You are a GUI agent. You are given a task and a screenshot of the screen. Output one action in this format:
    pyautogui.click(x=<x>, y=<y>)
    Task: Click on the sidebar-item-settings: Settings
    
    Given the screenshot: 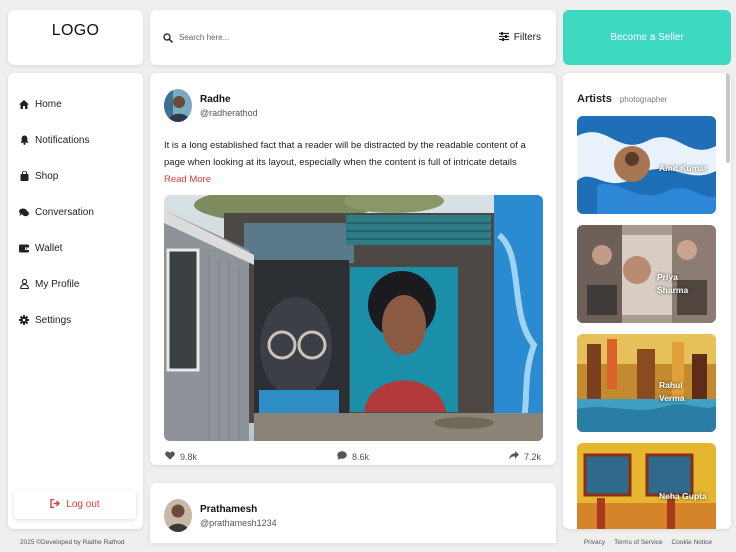 What is the action you would take?
    pyautogui.click(x=75, y=320)
    